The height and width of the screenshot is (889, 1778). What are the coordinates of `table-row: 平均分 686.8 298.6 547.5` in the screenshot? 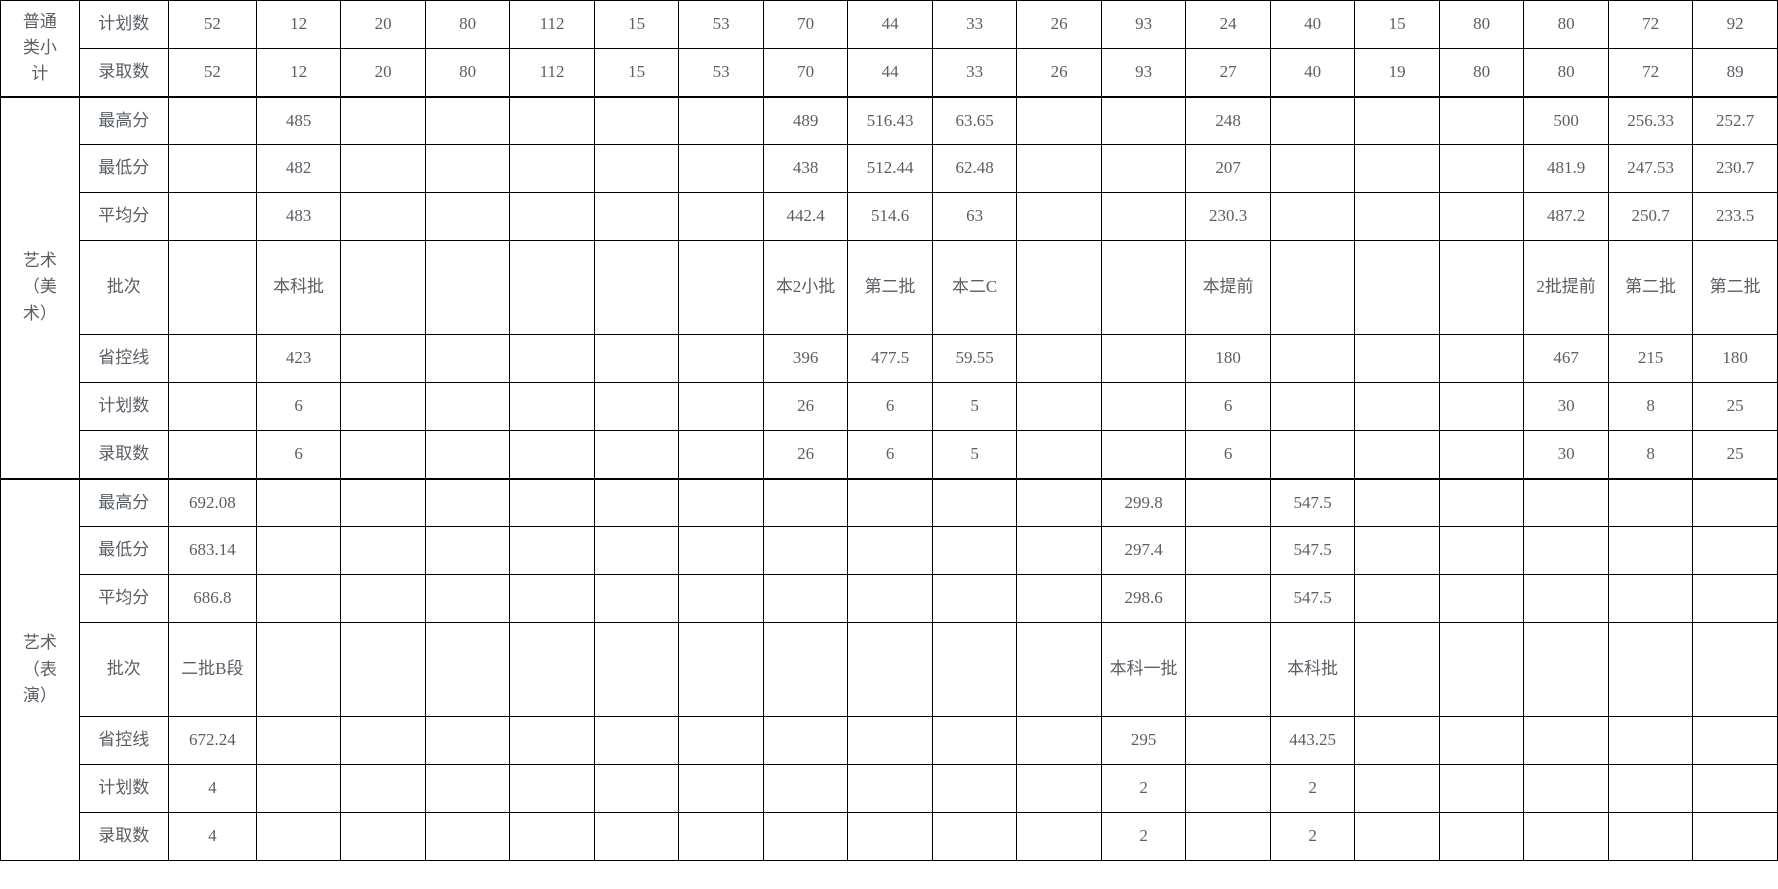 It's located at (889, 598).